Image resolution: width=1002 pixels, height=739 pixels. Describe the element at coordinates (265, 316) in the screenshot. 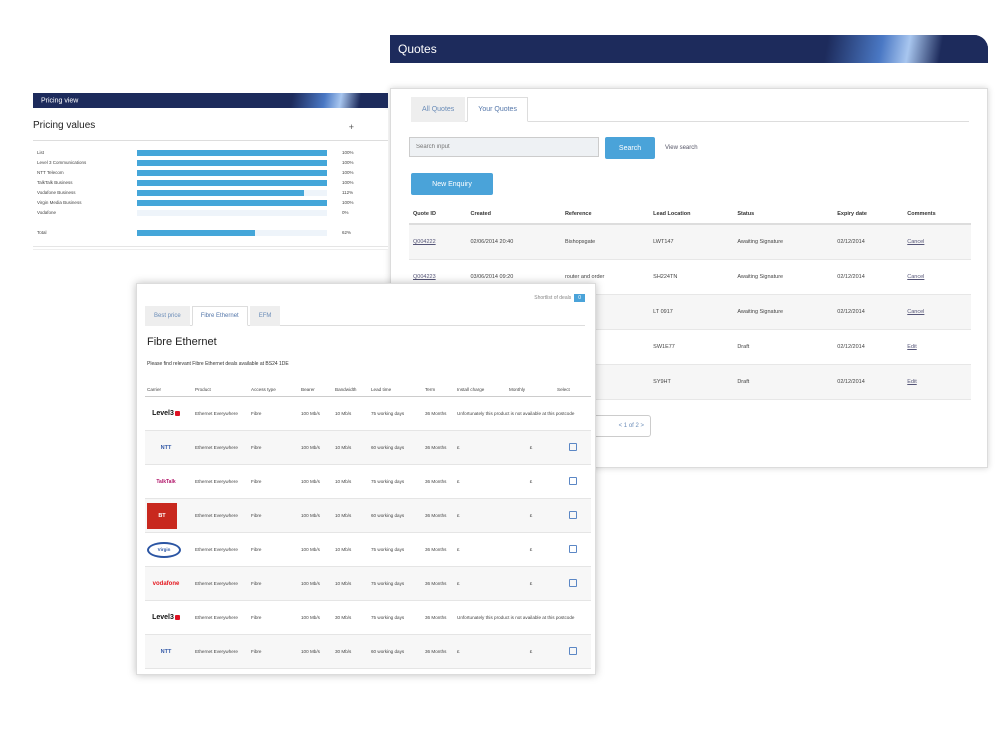

I see `tab-efm: EFM` at that location.